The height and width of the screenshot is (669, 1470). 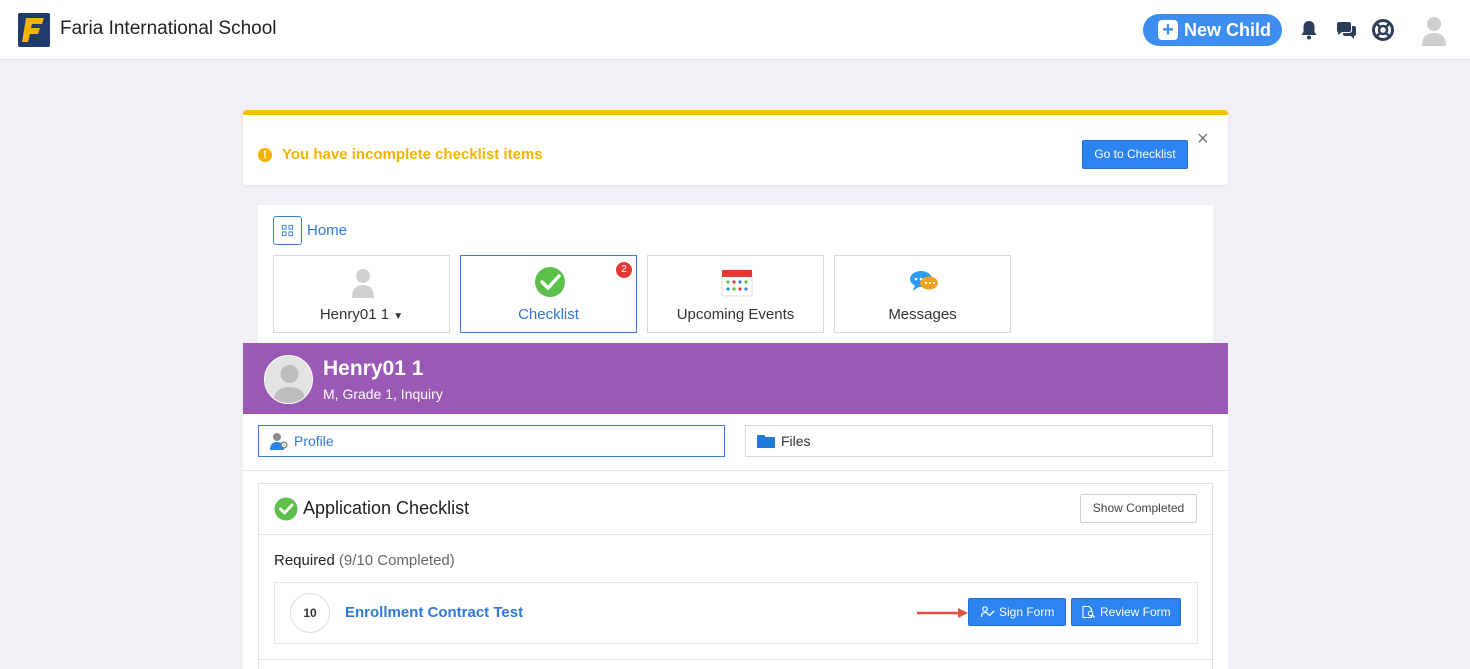 I want to click on section-label: Required, so click(x=304, y=560).